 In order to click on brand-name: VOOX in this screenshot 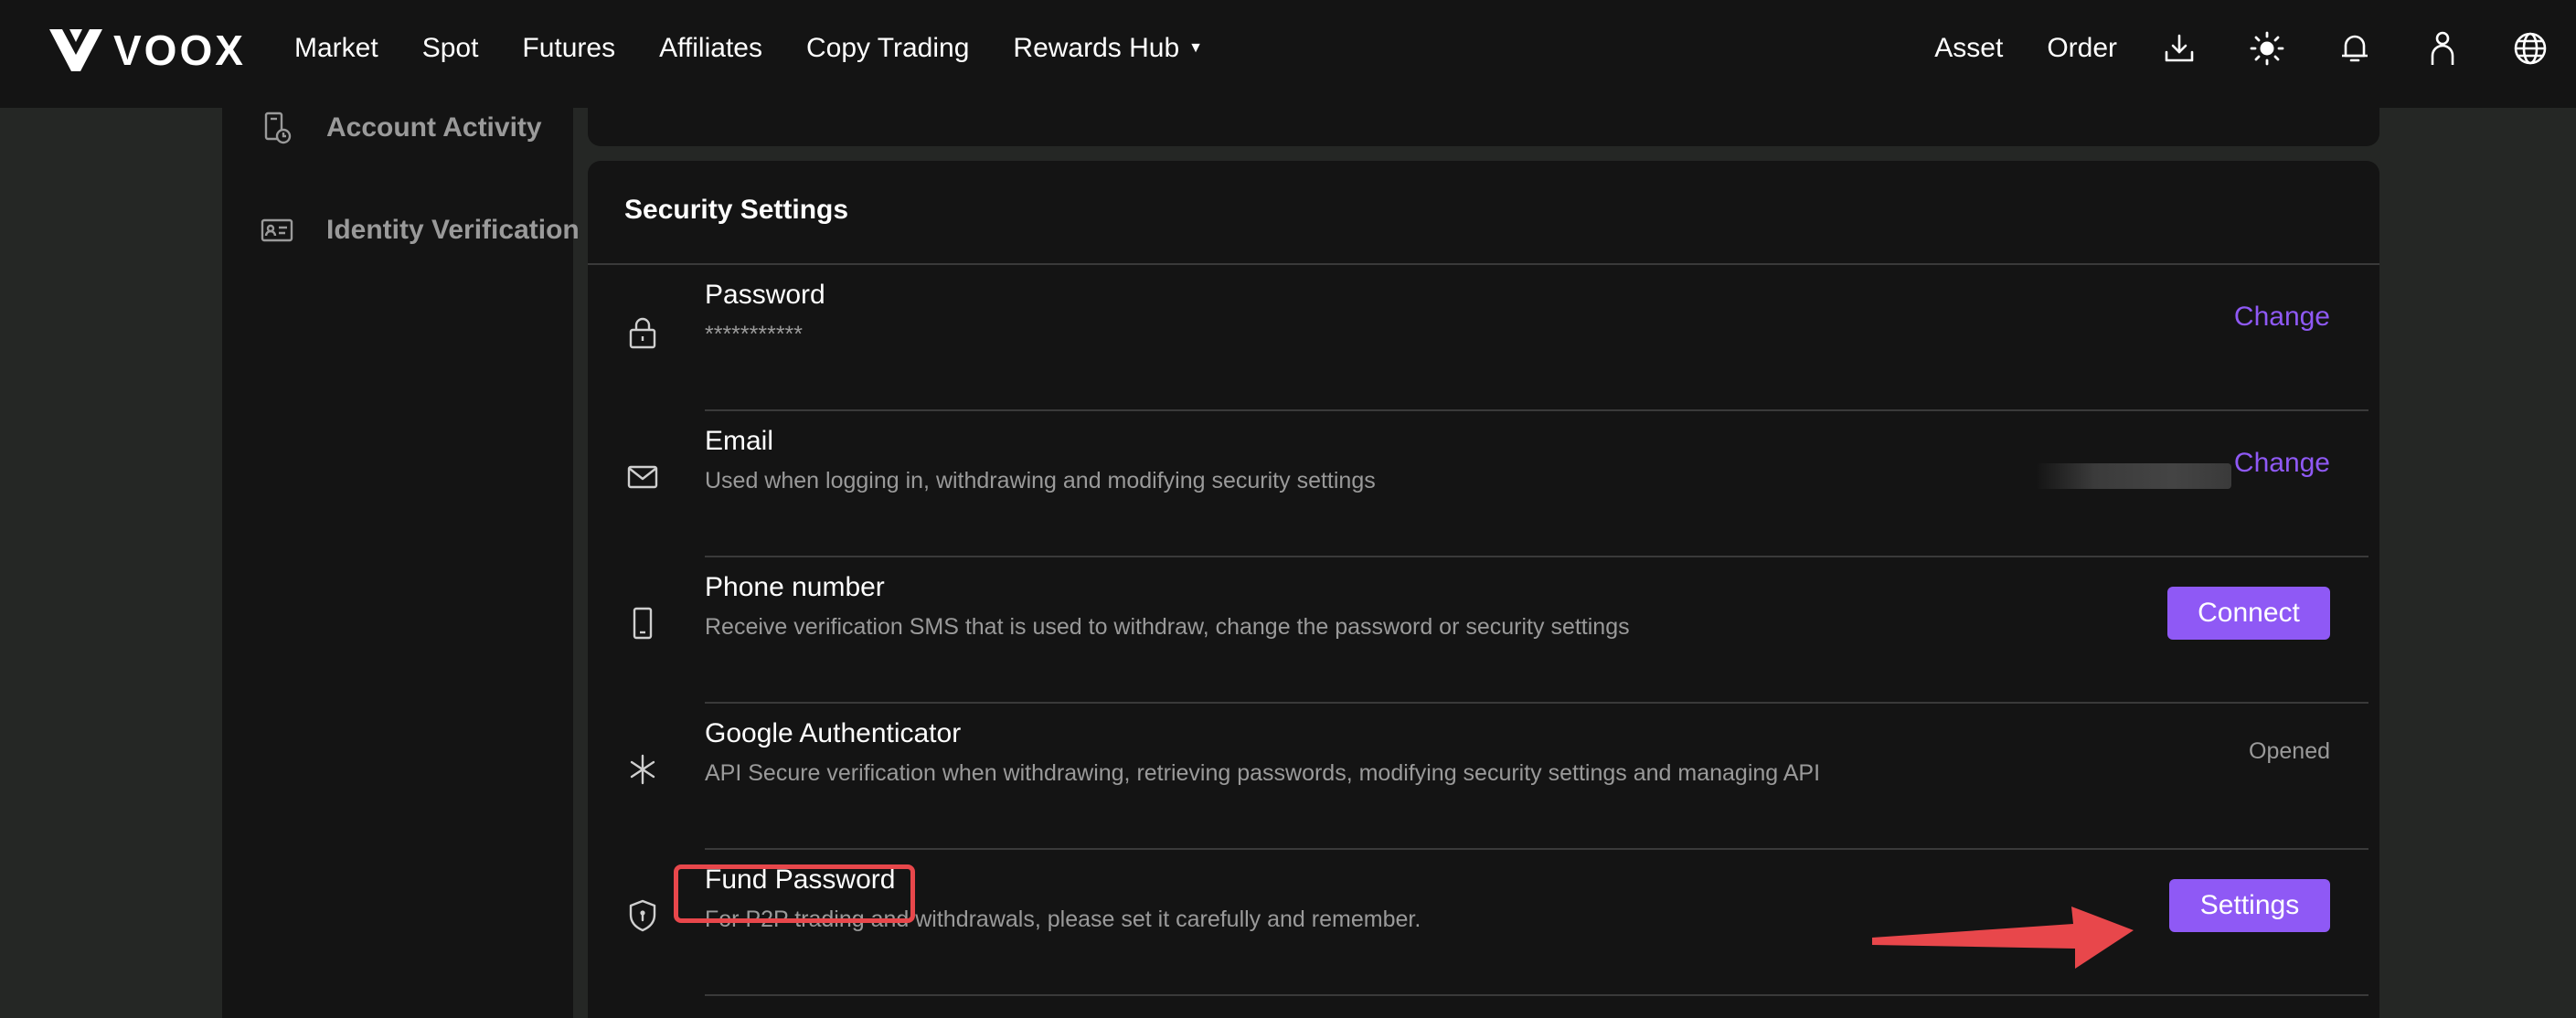, I will do `click(179, 50)`.